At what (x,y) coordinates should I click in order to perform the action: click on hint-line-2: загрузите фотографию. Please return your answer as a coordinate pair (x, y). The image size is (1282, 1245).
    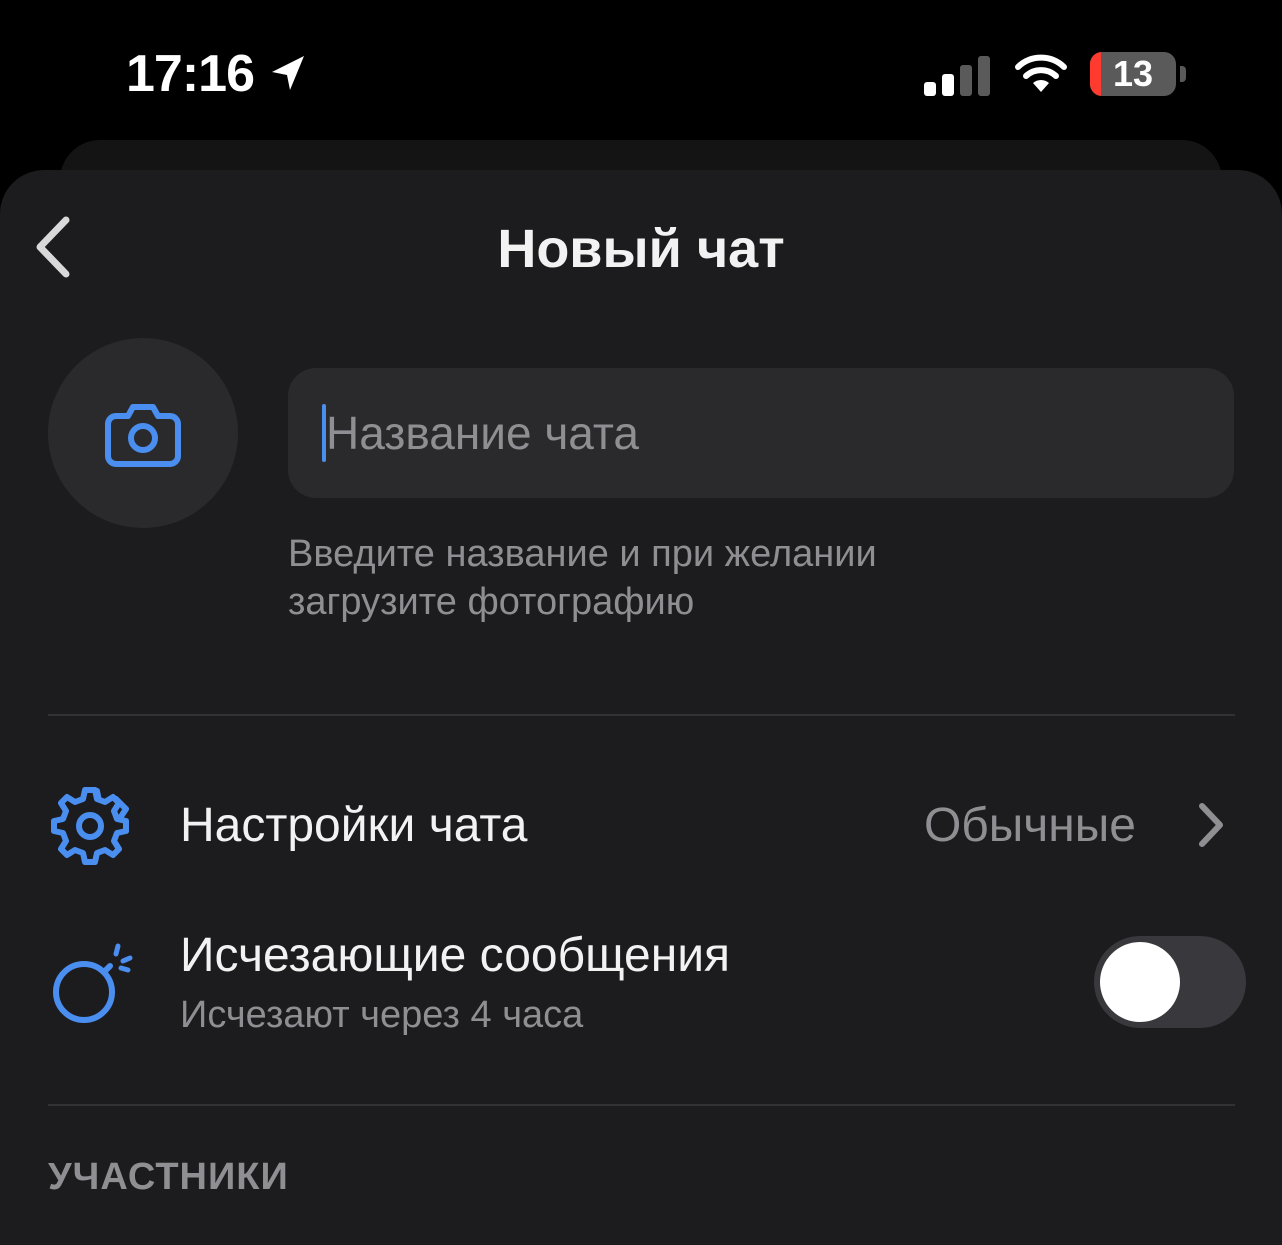
    Looking at the image, I should click on (491, 602).